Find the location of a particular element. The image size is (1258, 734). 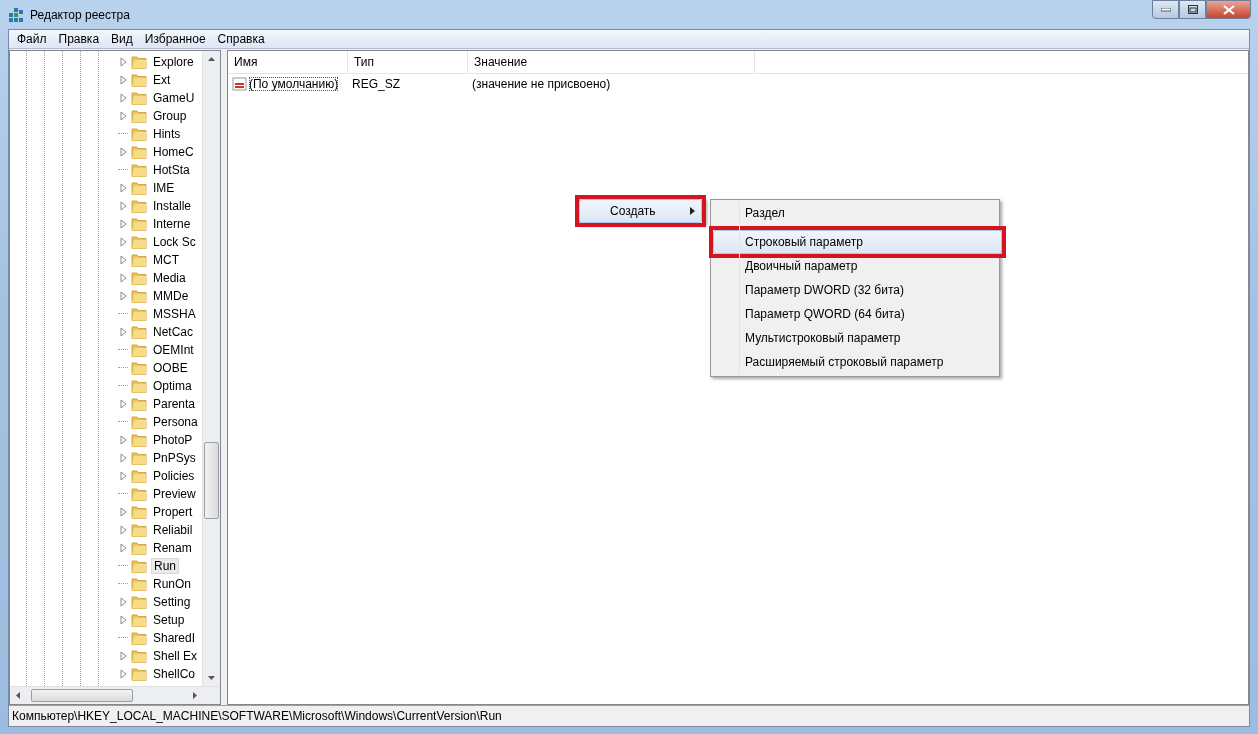

string-value-icon is located at coordinates (240, 84).